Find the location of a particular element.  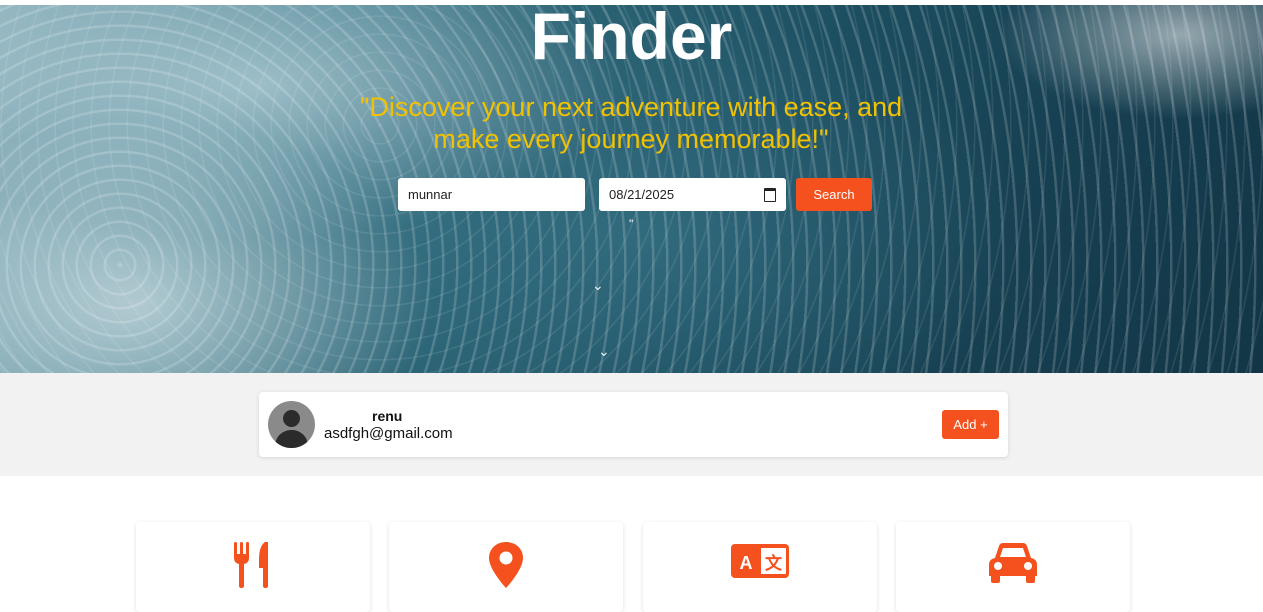

destination-input: munnar is located at coordinates (491, 194).